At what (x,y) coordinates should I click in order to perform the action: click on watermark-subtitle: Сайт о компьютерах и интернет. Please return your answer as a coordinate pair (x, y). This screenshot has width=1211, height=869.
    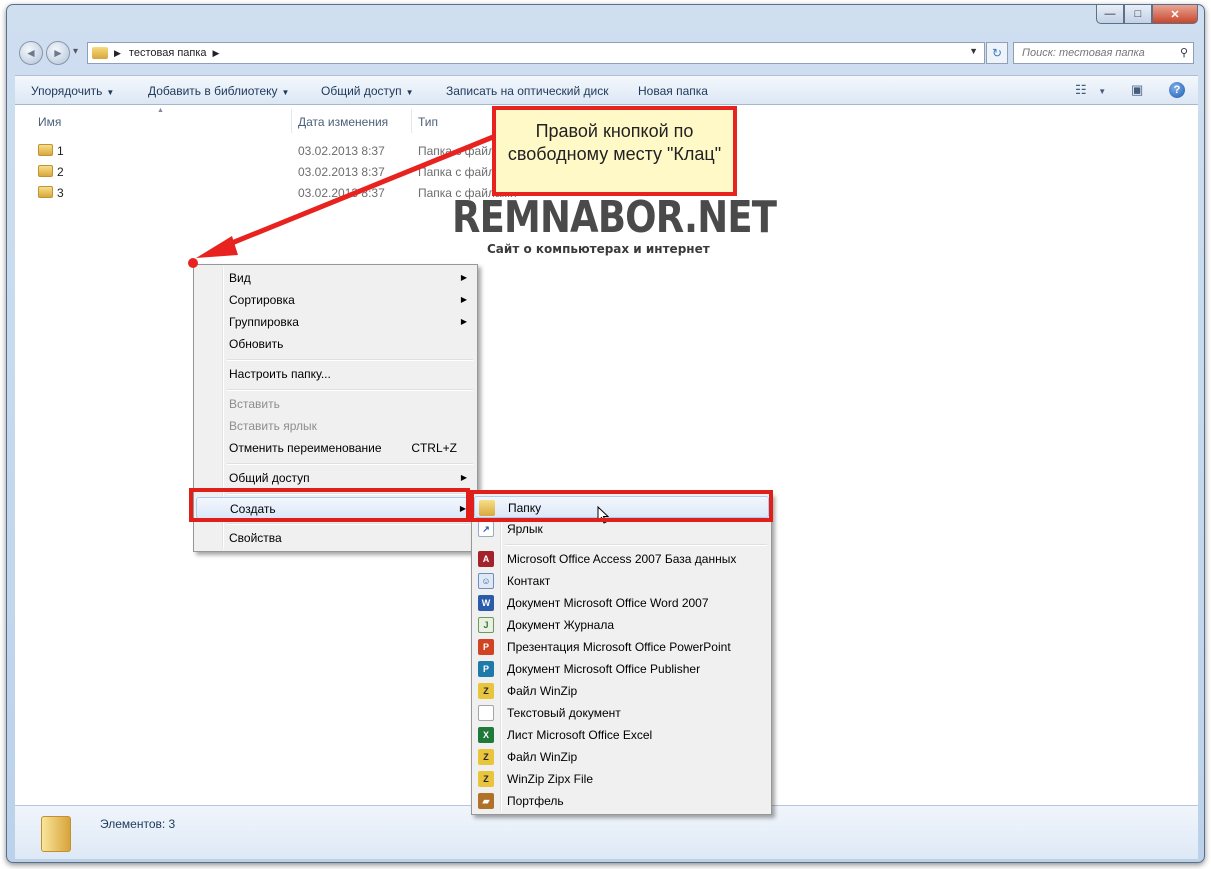
    Looking at the image, I should click on (598, 249).